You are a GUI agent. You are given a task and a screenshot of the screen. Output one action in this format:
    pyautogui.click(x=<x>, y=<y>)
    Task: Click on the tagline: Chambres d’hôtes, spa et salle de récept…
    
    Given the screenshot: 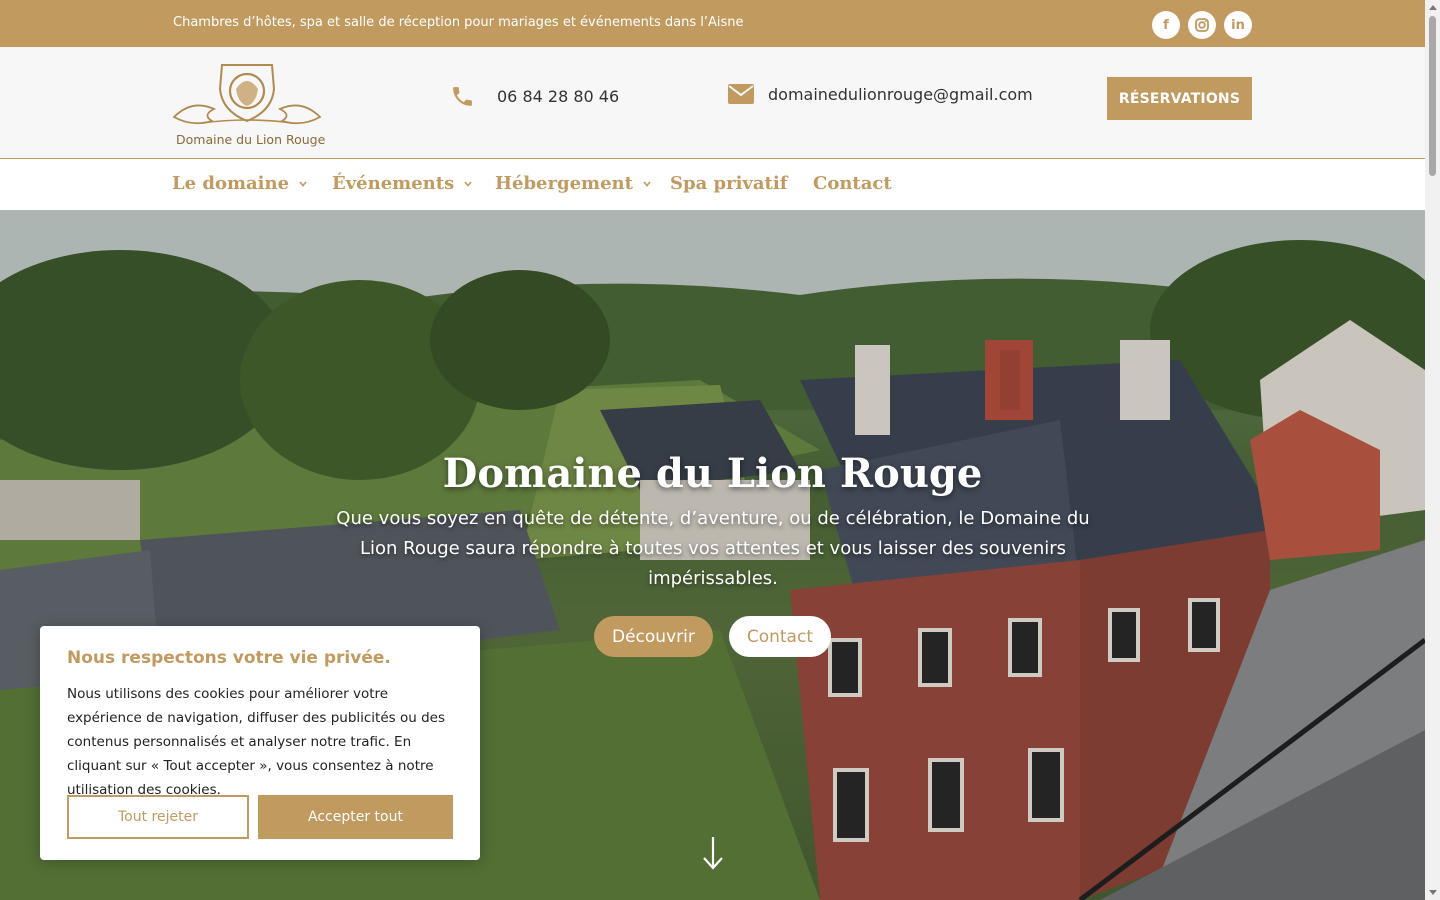 What is the action you would take?
    pyautogui.click(x=458, y=22)
    